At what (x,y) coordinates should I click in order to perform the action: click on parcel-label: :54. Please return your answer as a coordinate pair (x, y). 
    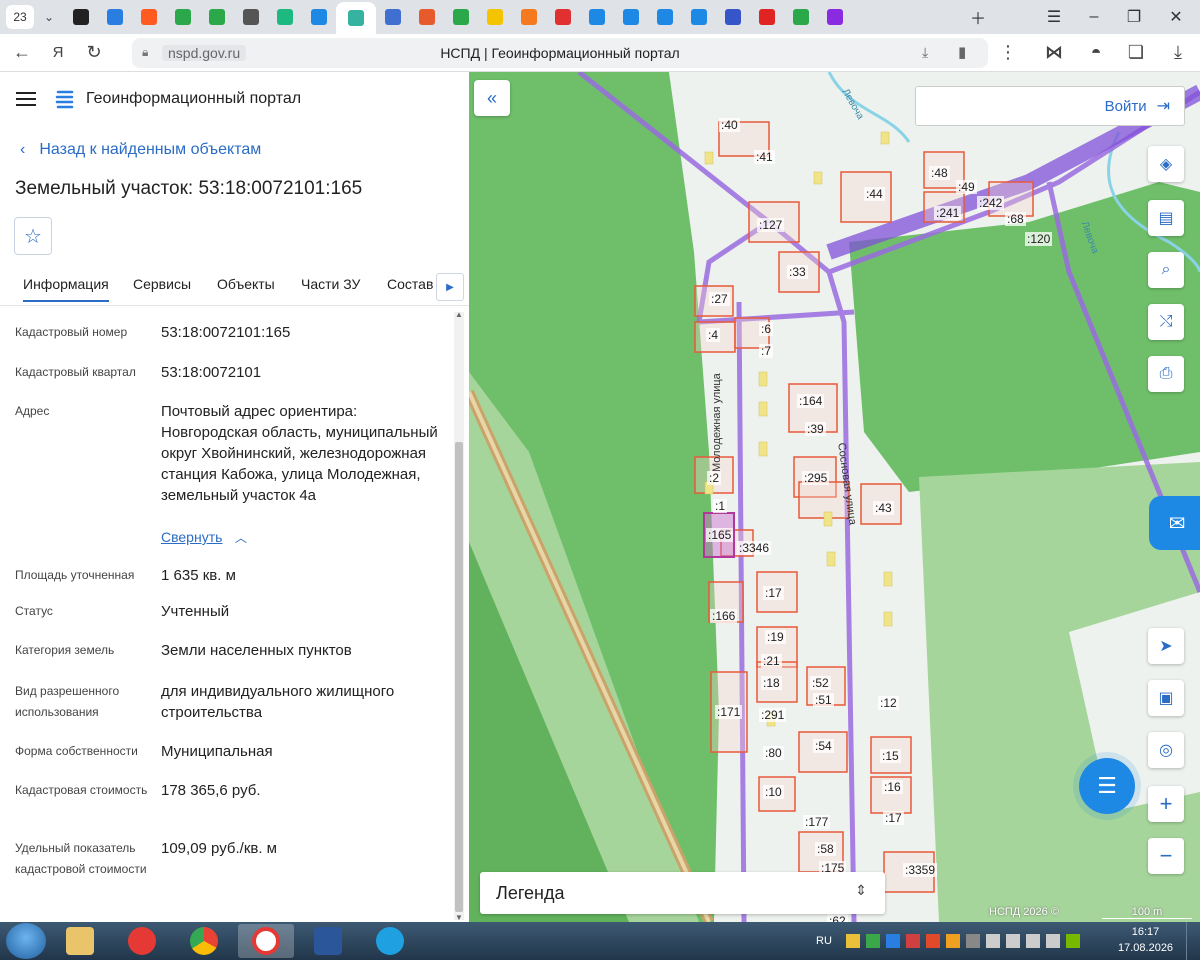
    Looking at the image, I should click on (823, 746).